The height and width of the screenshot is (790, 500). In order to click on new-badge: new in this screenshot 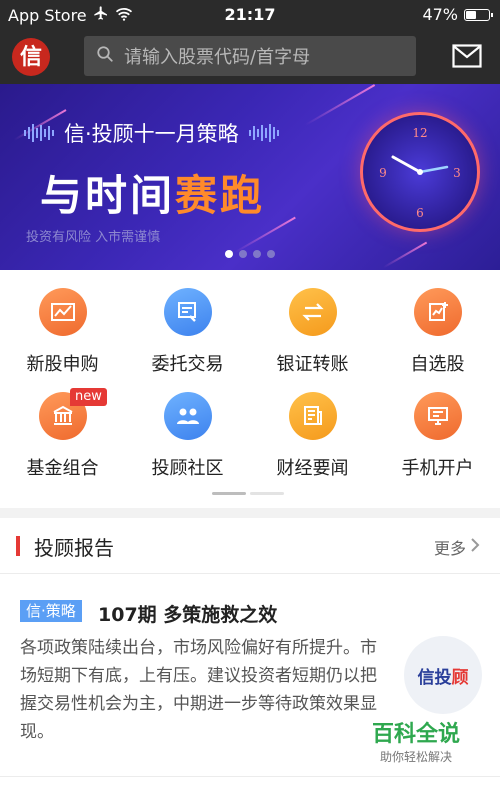, I will do `click(88, 397)`.